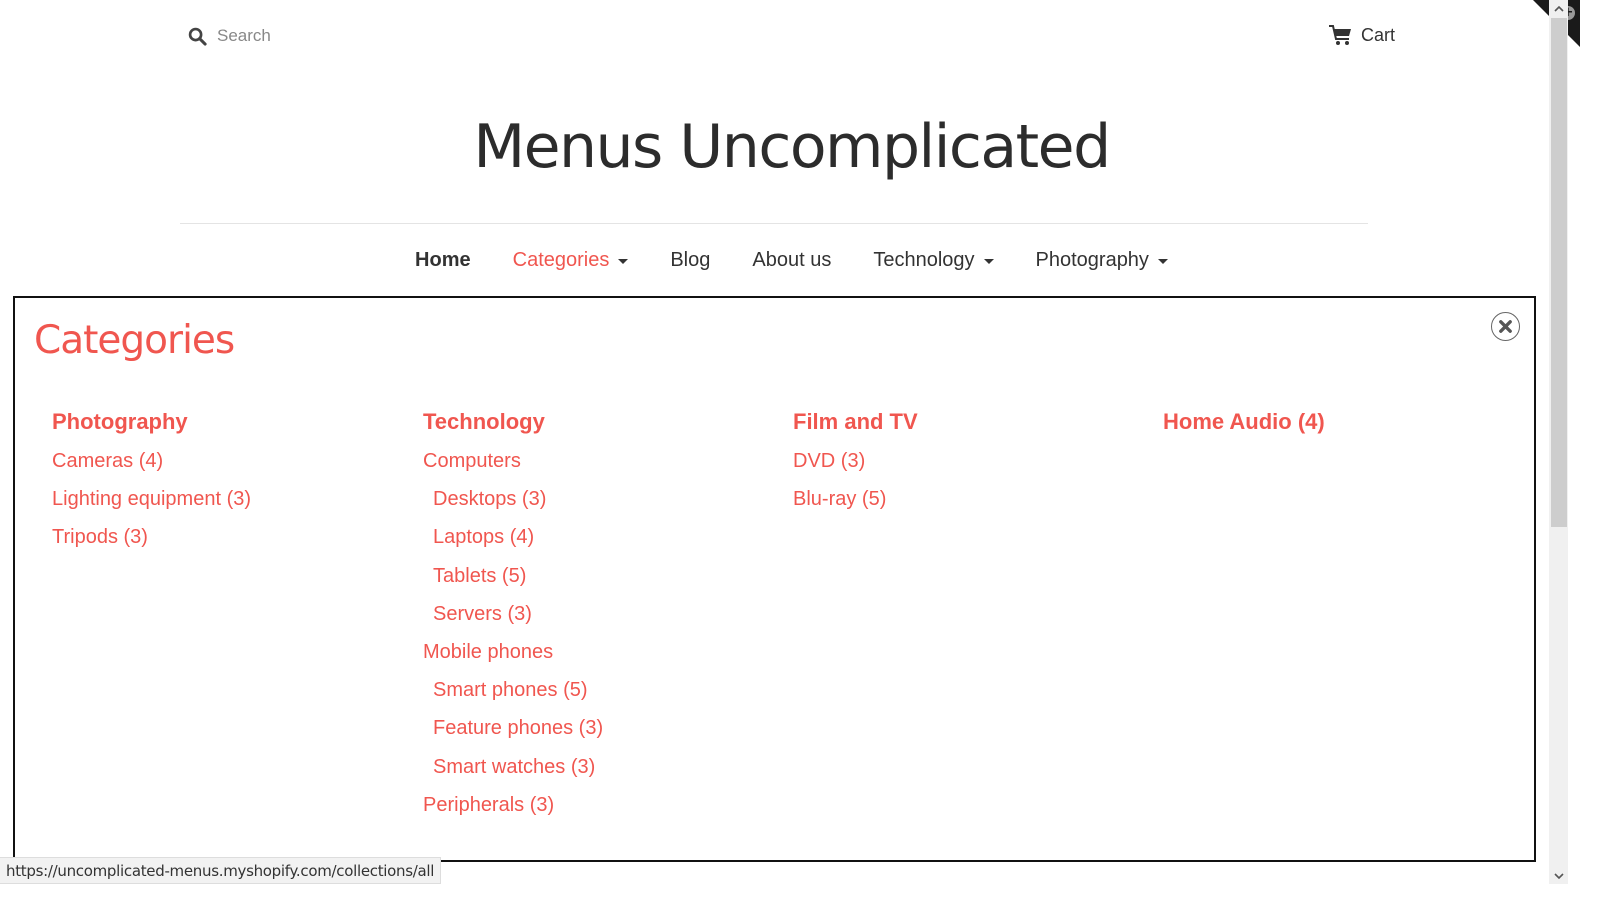  I want to click on scroll-thumb, so click(1559, 272).